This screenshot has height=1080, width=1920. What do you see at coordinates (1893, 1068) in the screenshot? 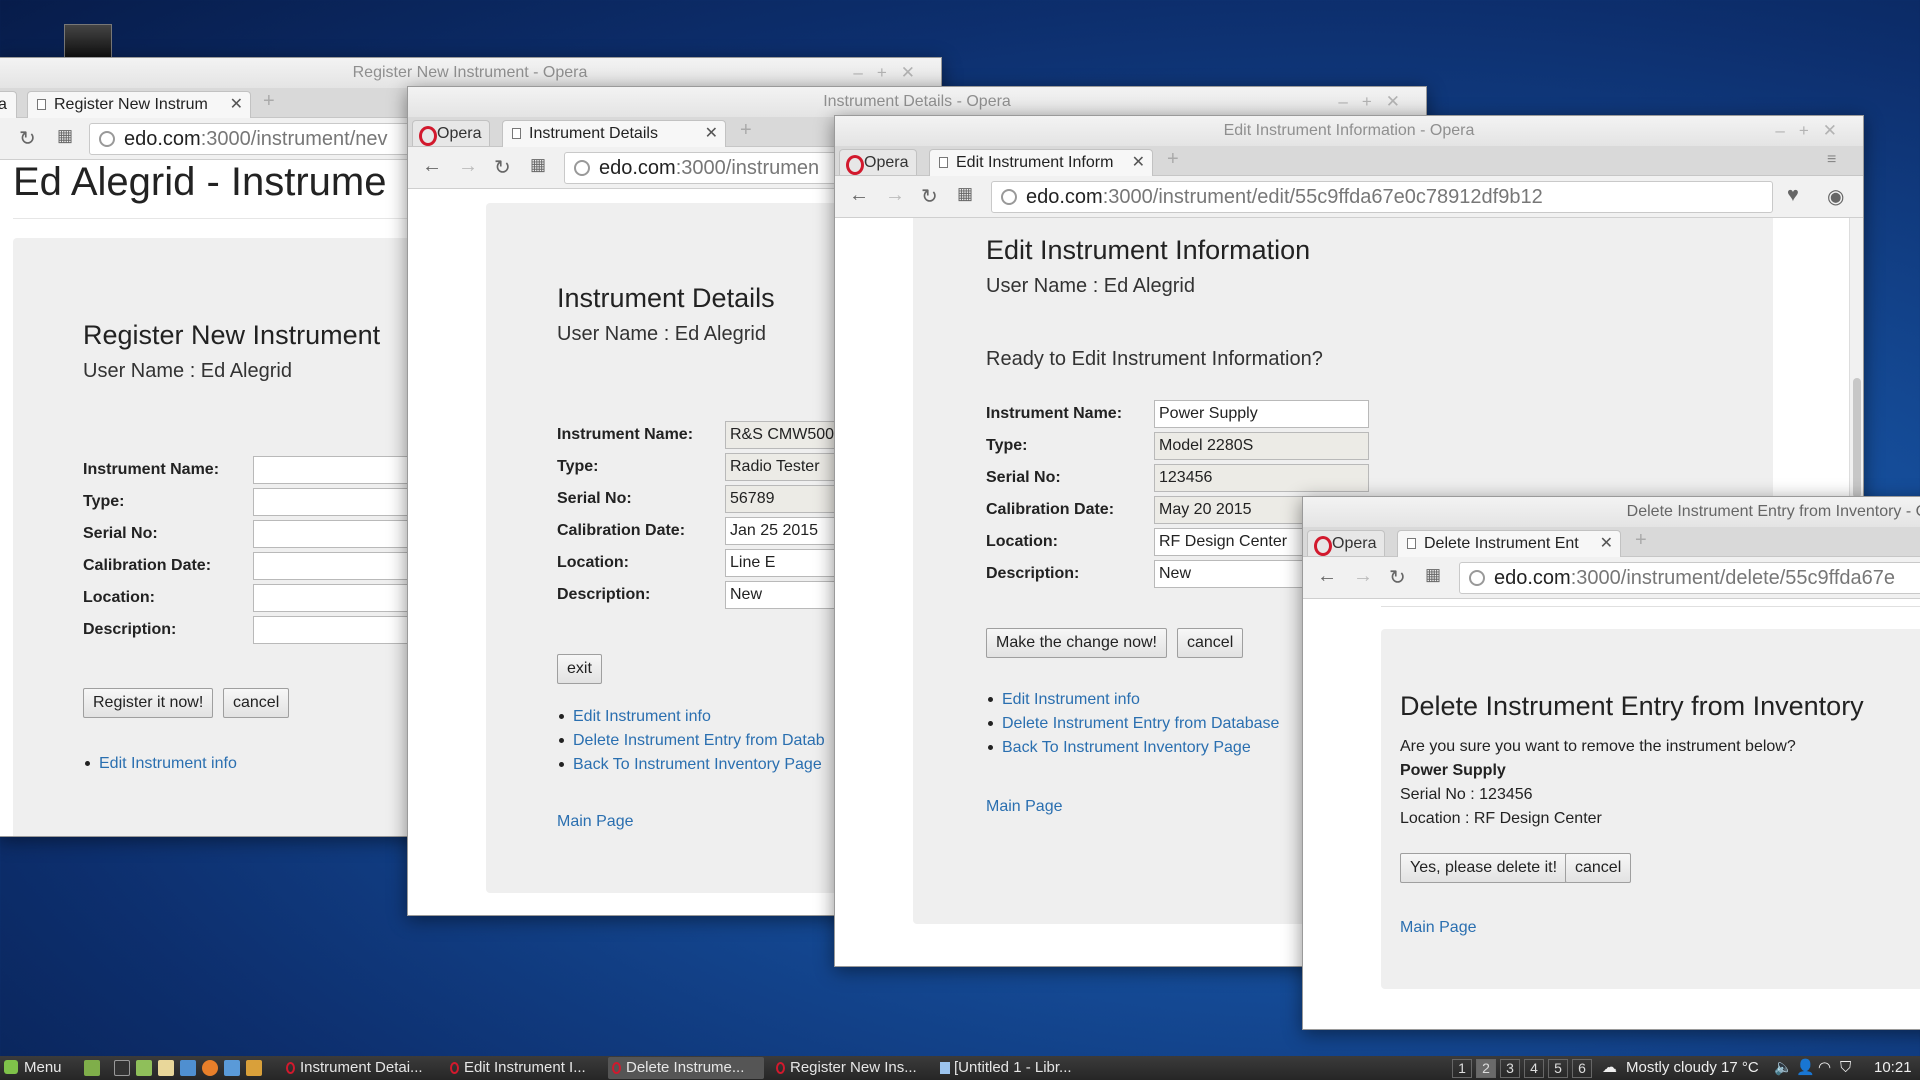
I see `clock: 10:21` at bounding box center [1893, 1068].